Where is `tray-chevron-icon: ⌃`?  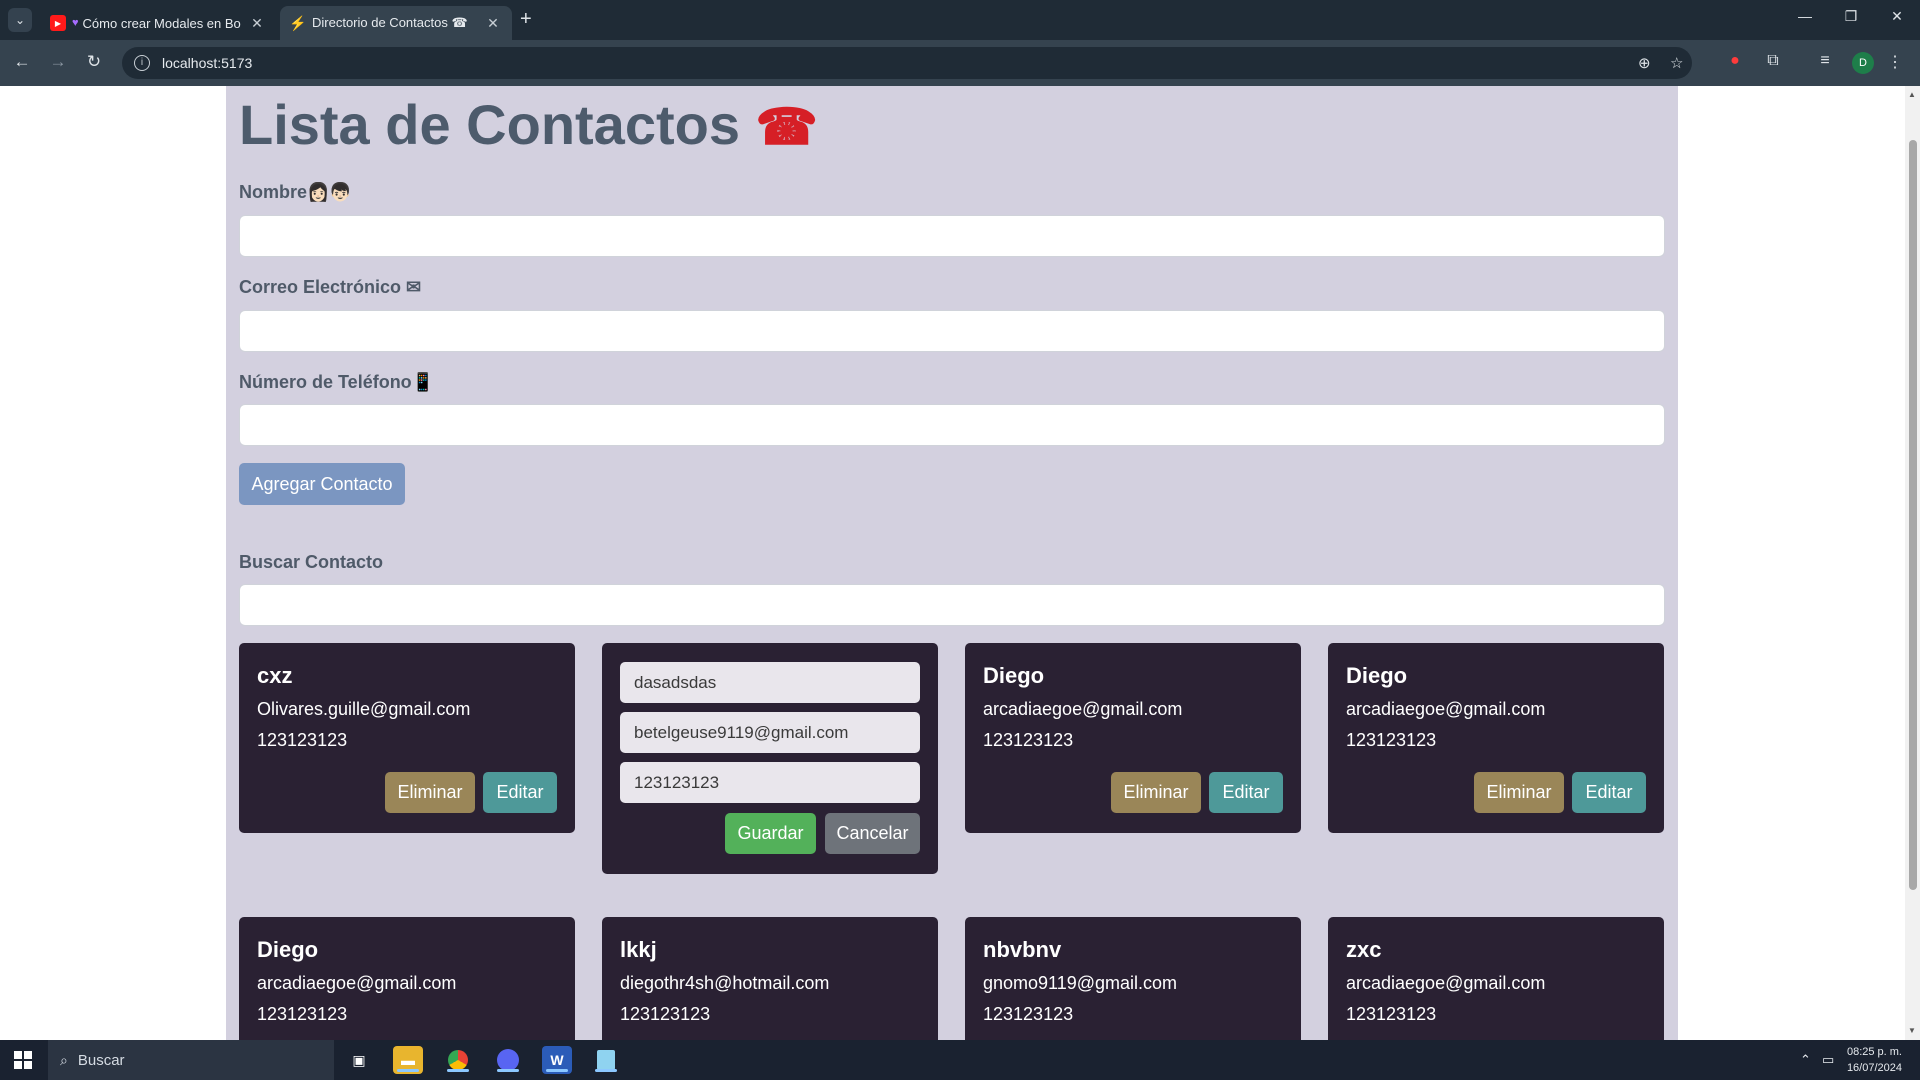
tray-chevron-icon: ⌃ is located at coordinates (1805, 1060).